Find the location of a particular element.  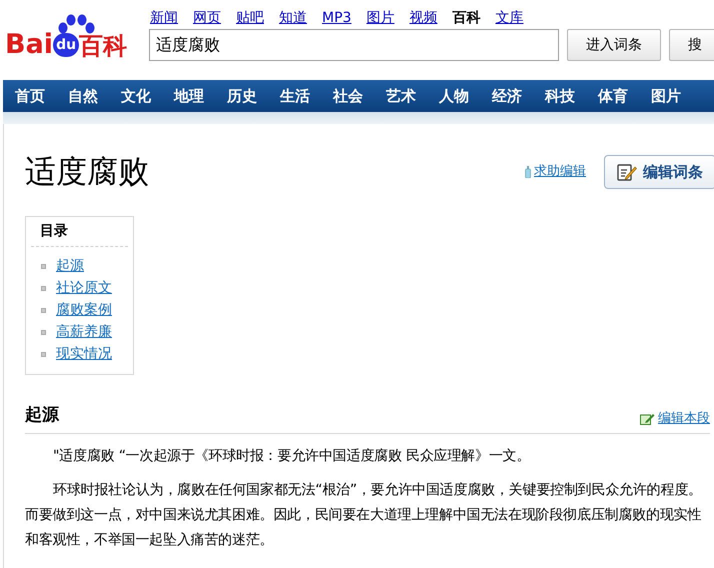

category-link: 人物 is located at coordinates (454, 96).